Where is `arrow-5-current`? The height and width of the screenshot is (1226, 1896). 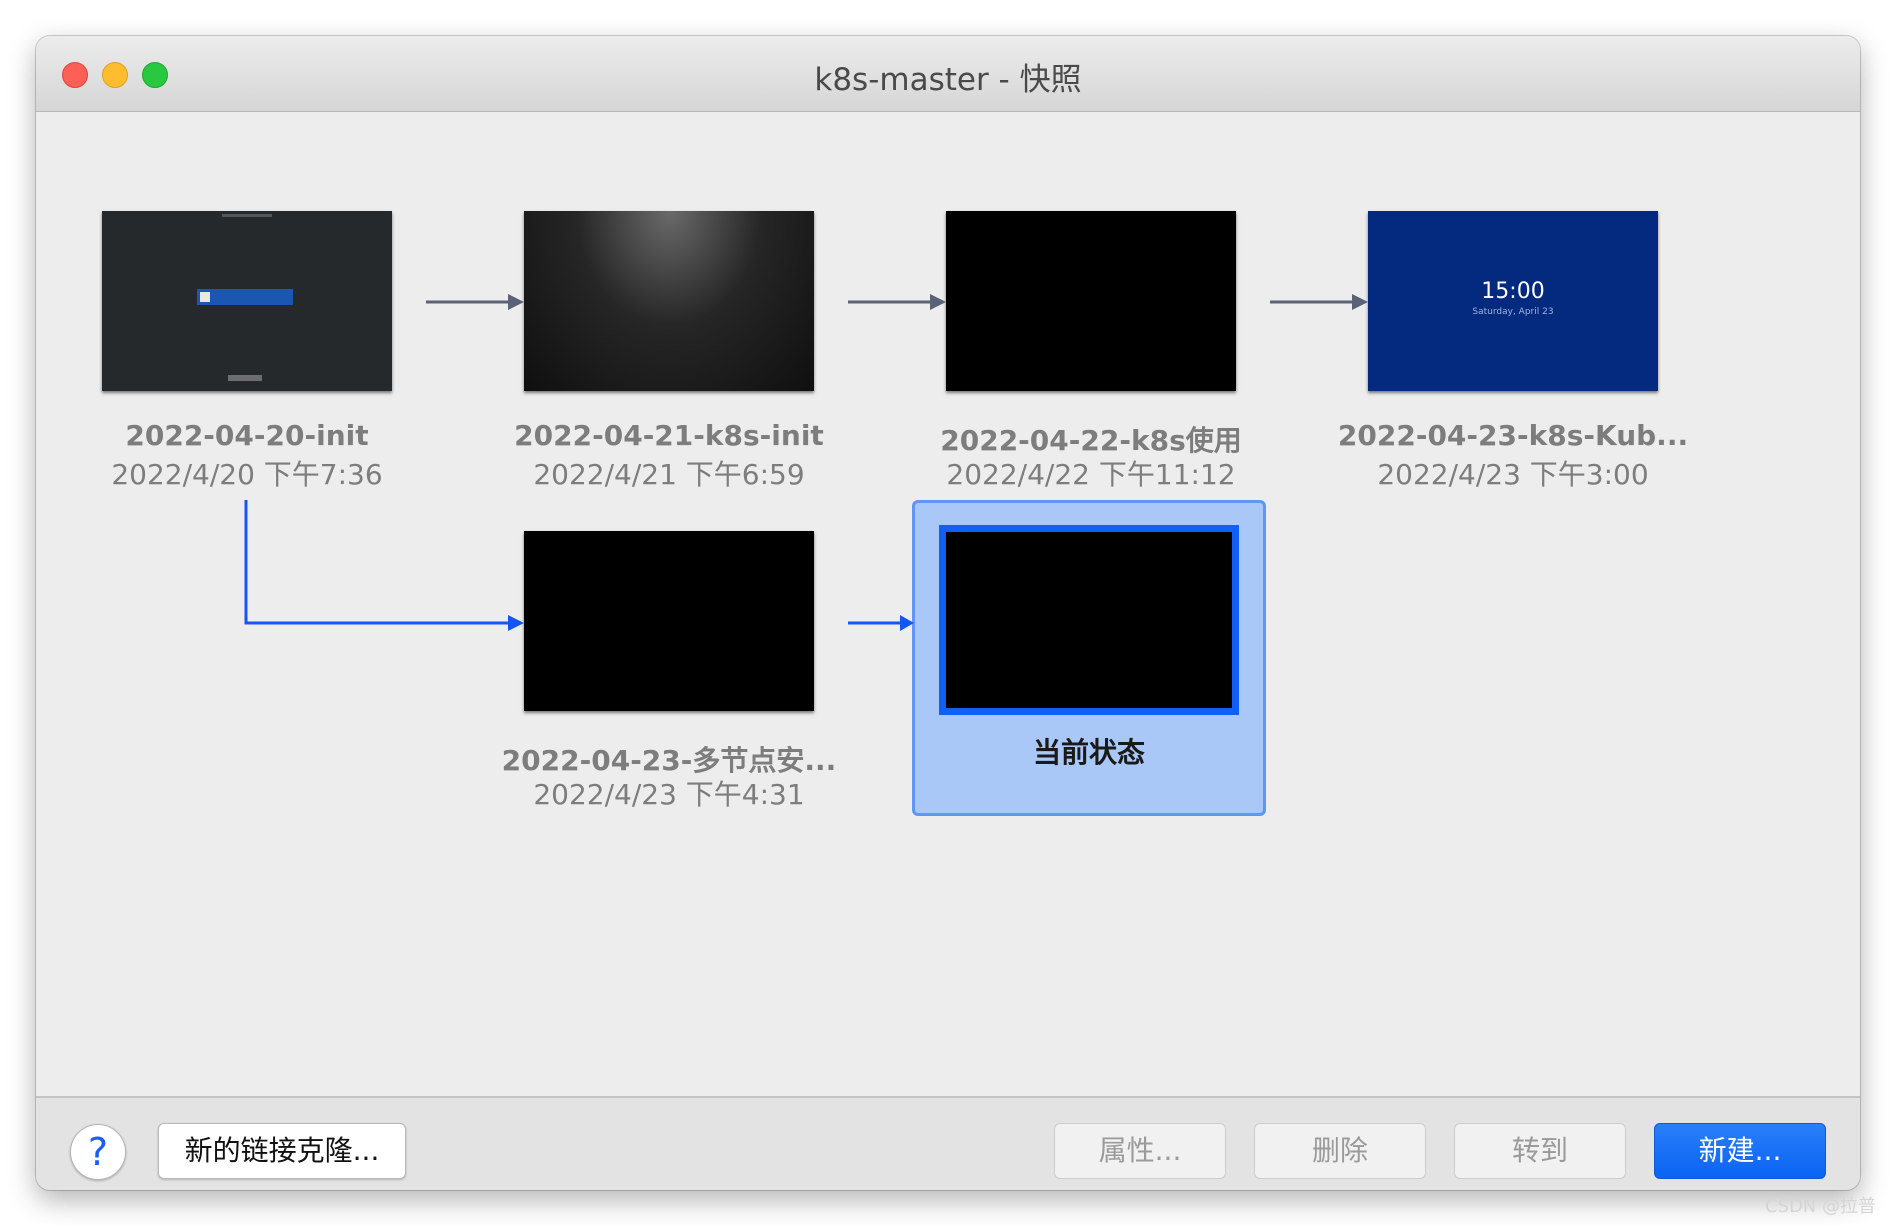 arrow-5-current is located at coordinates (881, 623).